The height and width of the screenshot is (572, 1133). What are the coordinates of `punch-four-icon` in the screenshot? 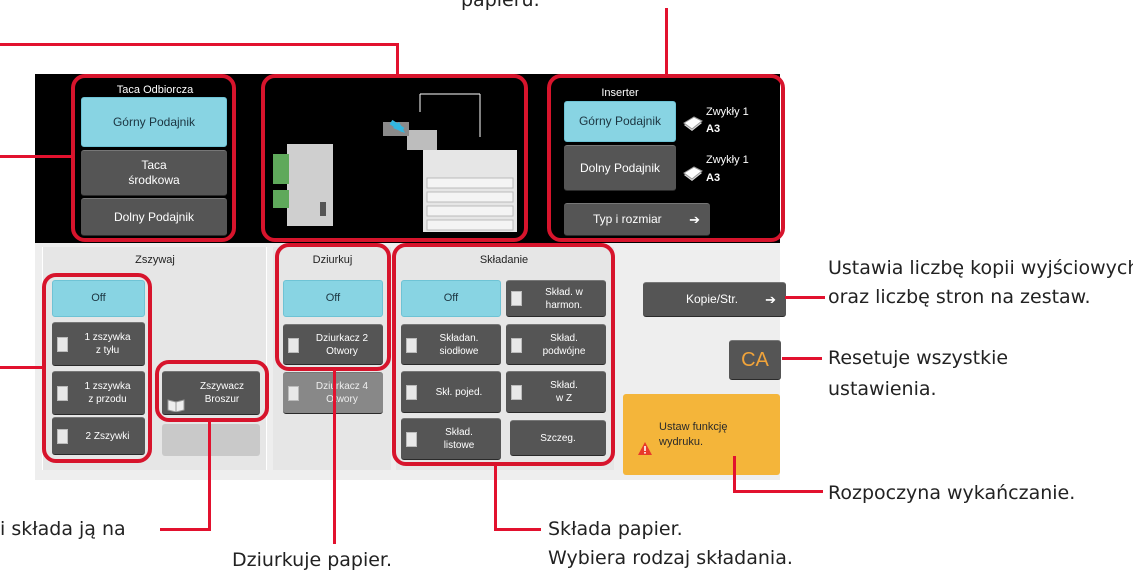 It's located at (293, 393).